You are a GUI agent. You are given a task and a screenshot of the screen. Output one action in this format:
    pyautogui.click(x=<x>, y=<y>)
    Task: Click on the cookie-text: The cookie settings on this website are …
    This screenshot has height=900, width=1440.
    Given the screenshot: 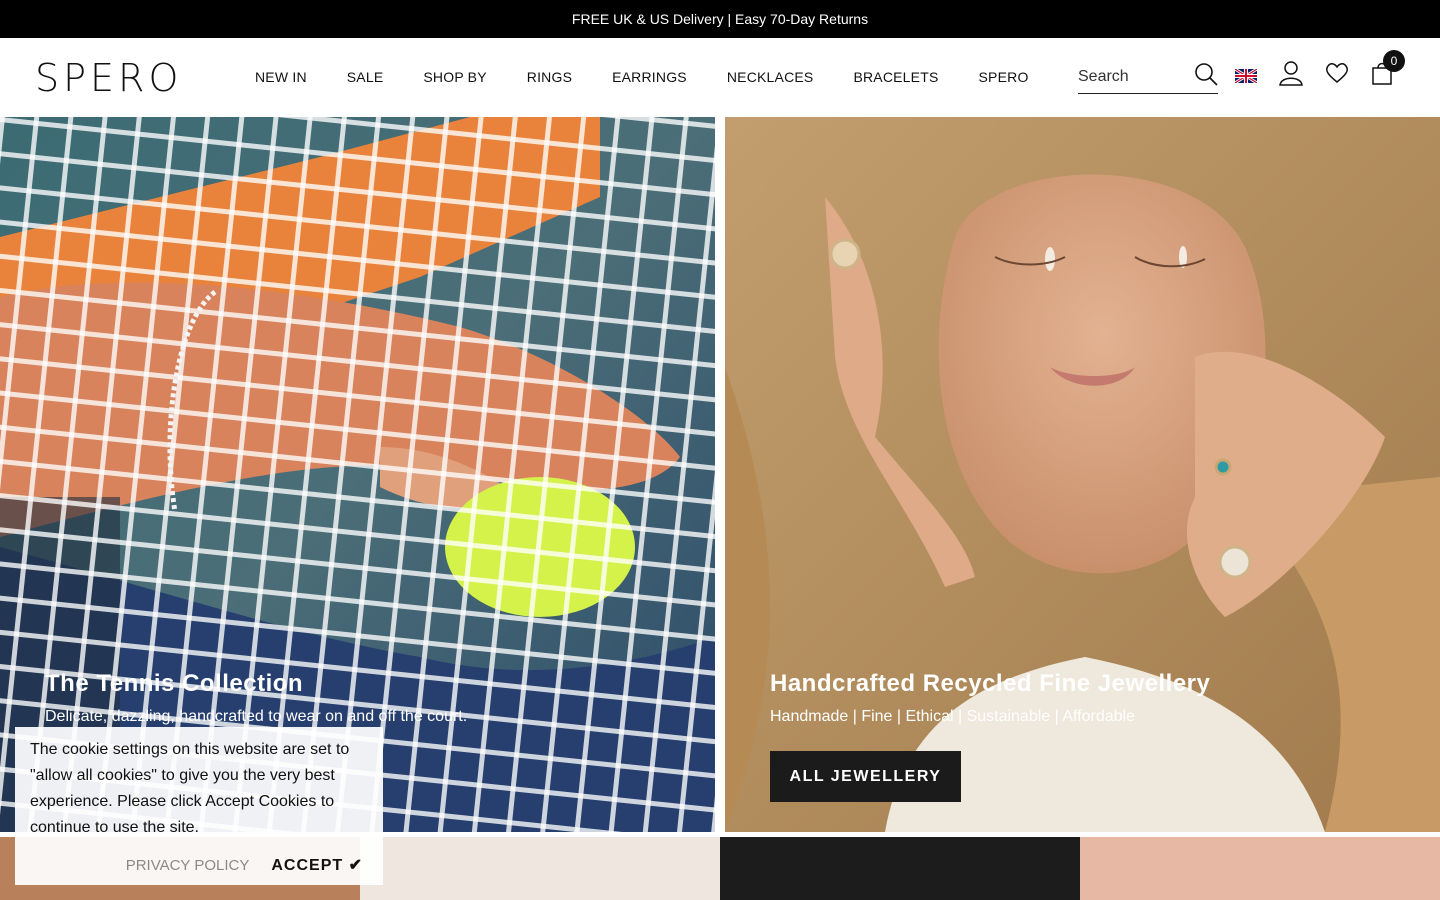 What is the action you would take?
    pyautogui.click(x=190, y=788)
    